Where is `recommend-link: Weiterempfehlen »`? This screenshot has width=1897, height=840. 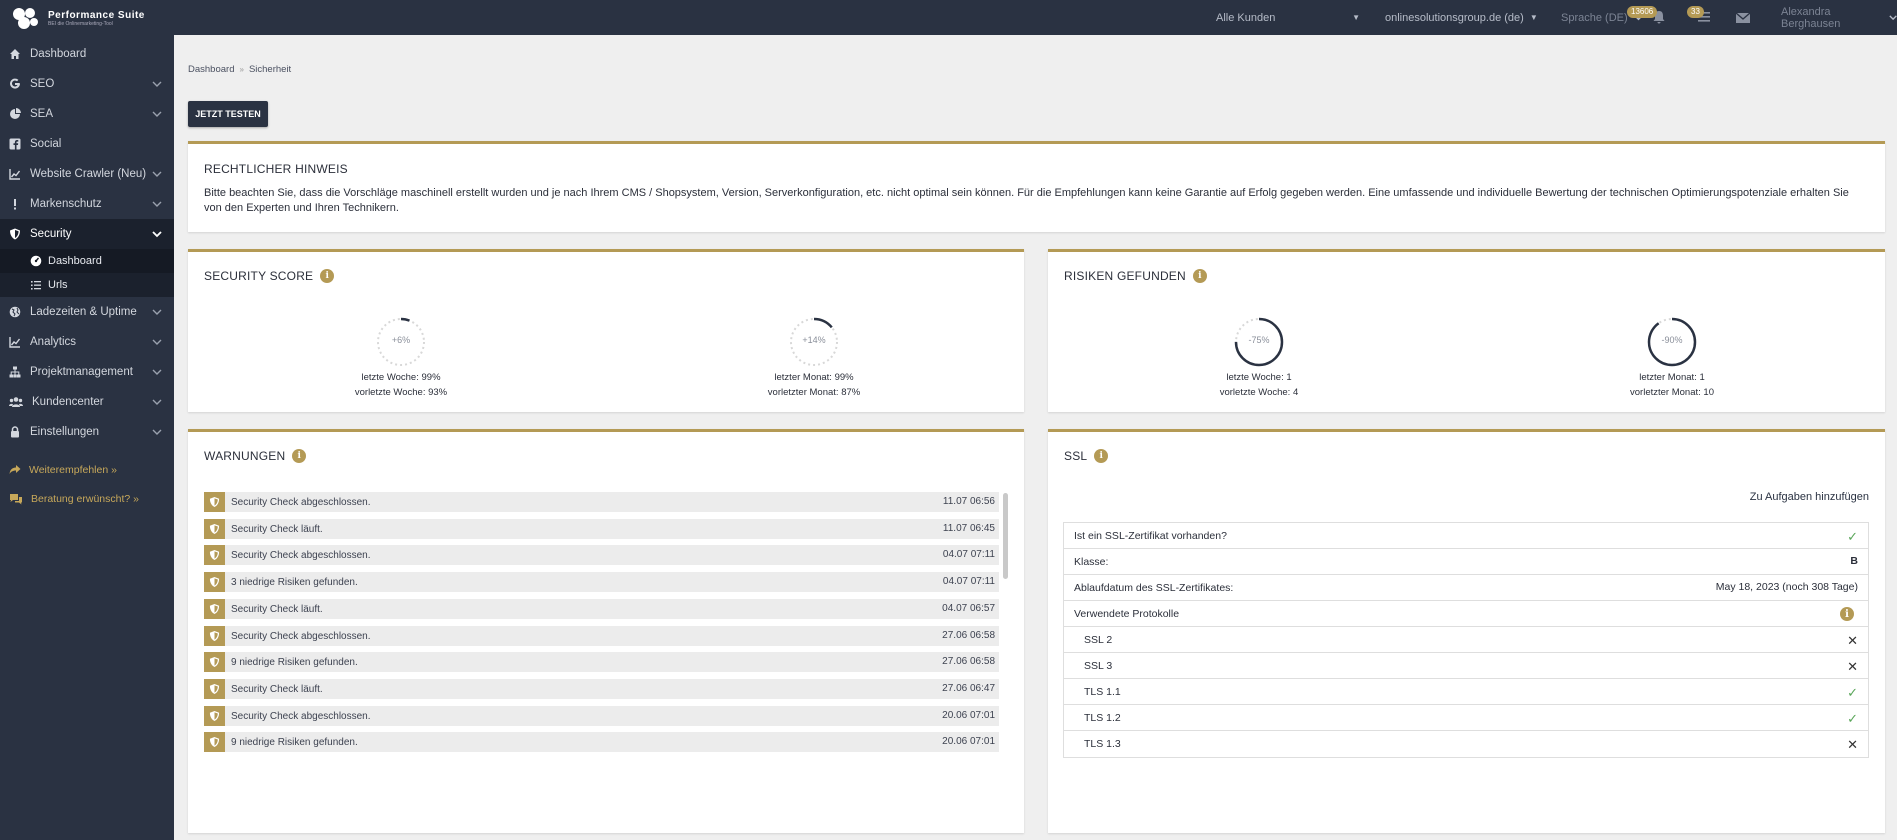 recommend-link: Weiterempfehlen » is located at coordinates (63, 470).